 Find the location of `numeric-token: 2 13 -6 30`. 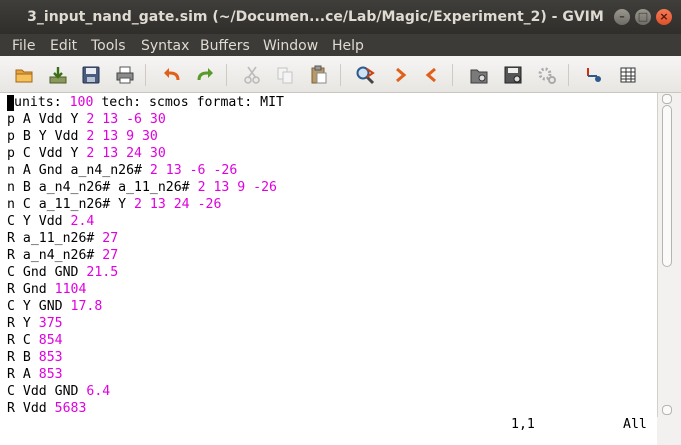

numeric-token: 2 13 -6 30 is located at coordinates (126, 119).